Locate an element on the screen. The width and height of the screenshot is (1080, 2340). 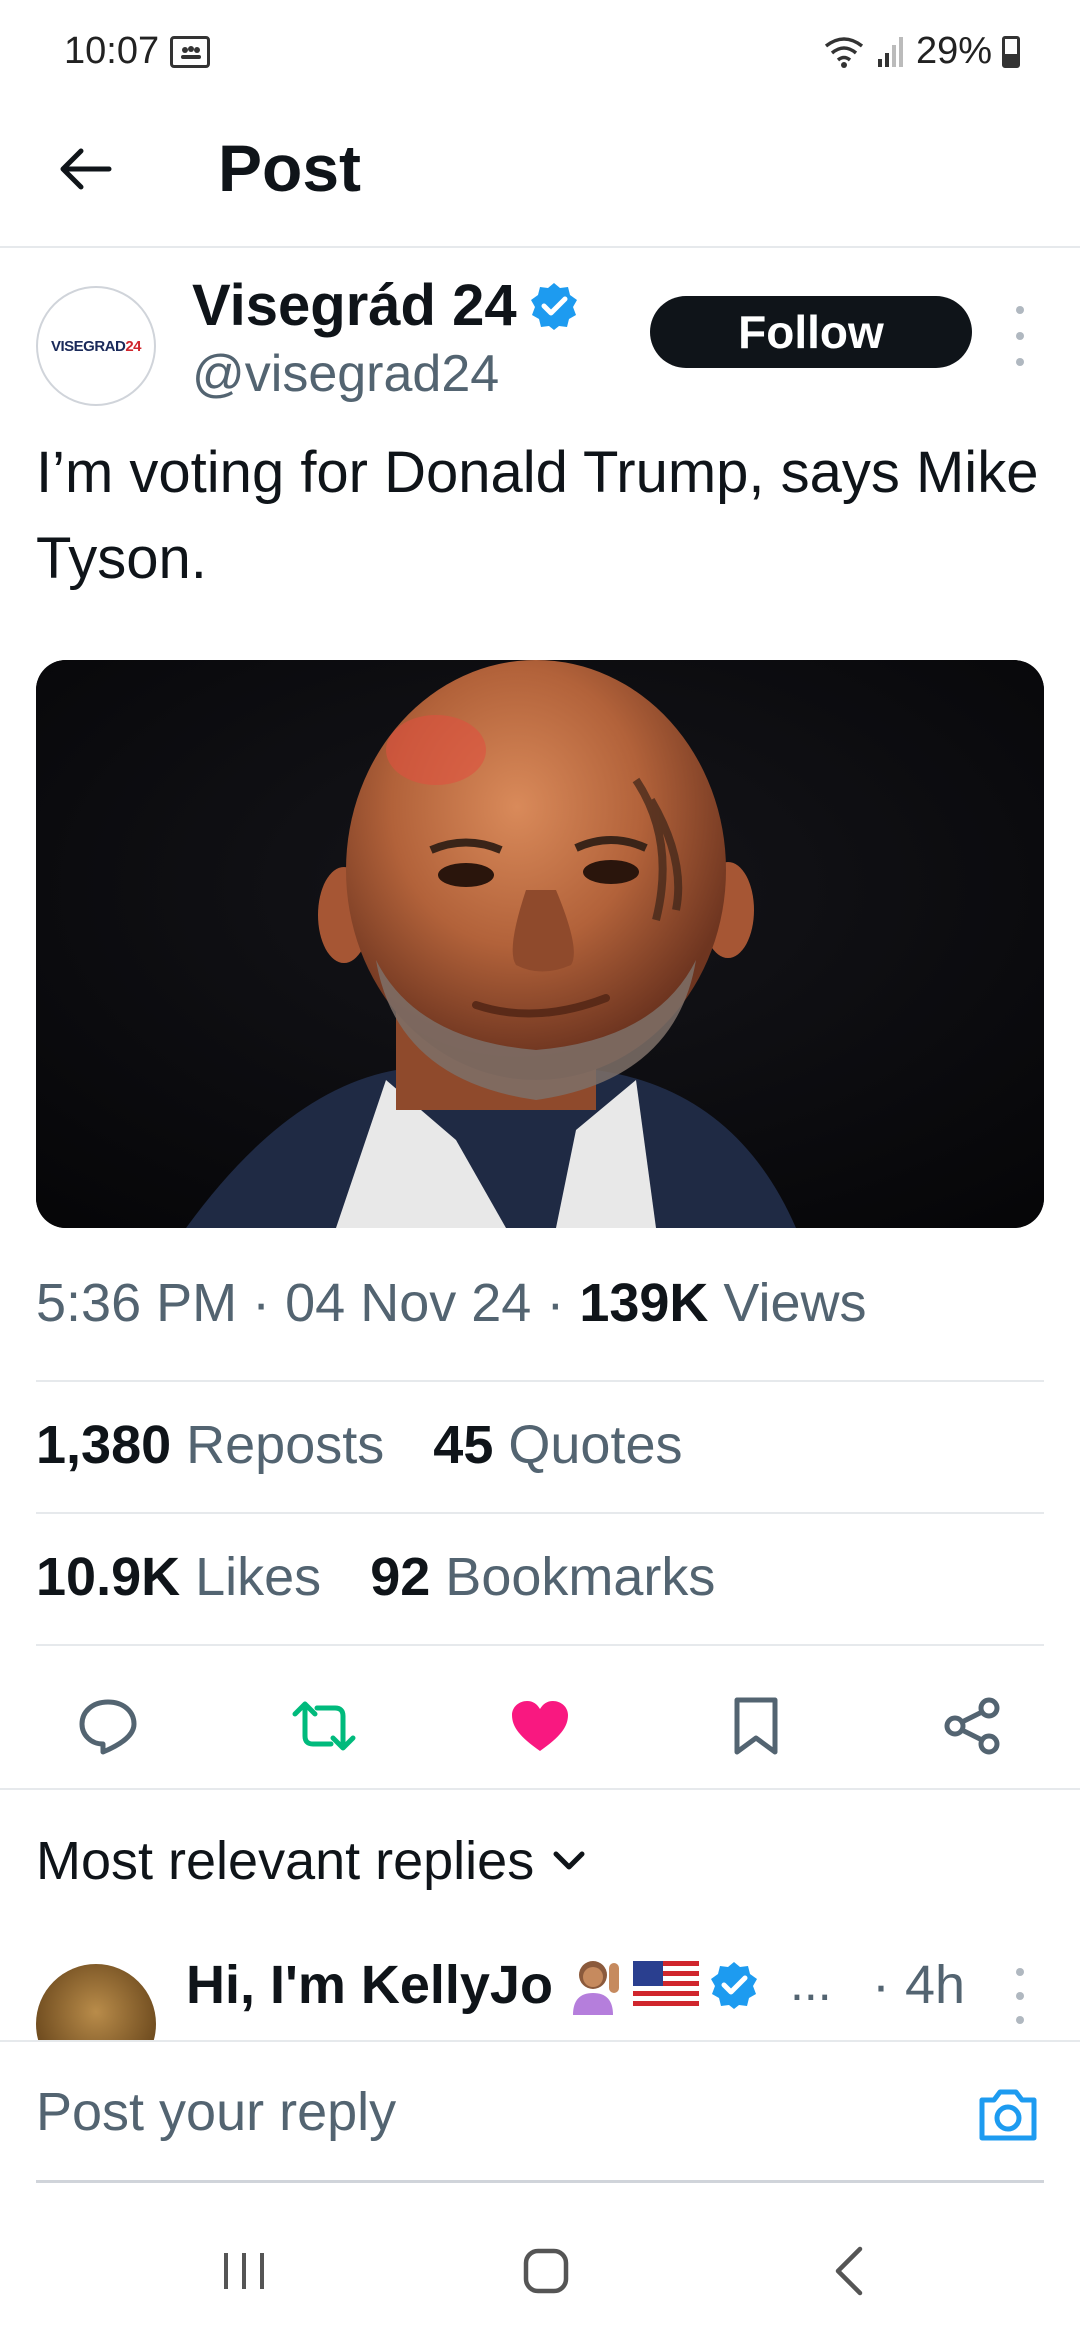
reply-icon is located at coordinates (108, 1727).